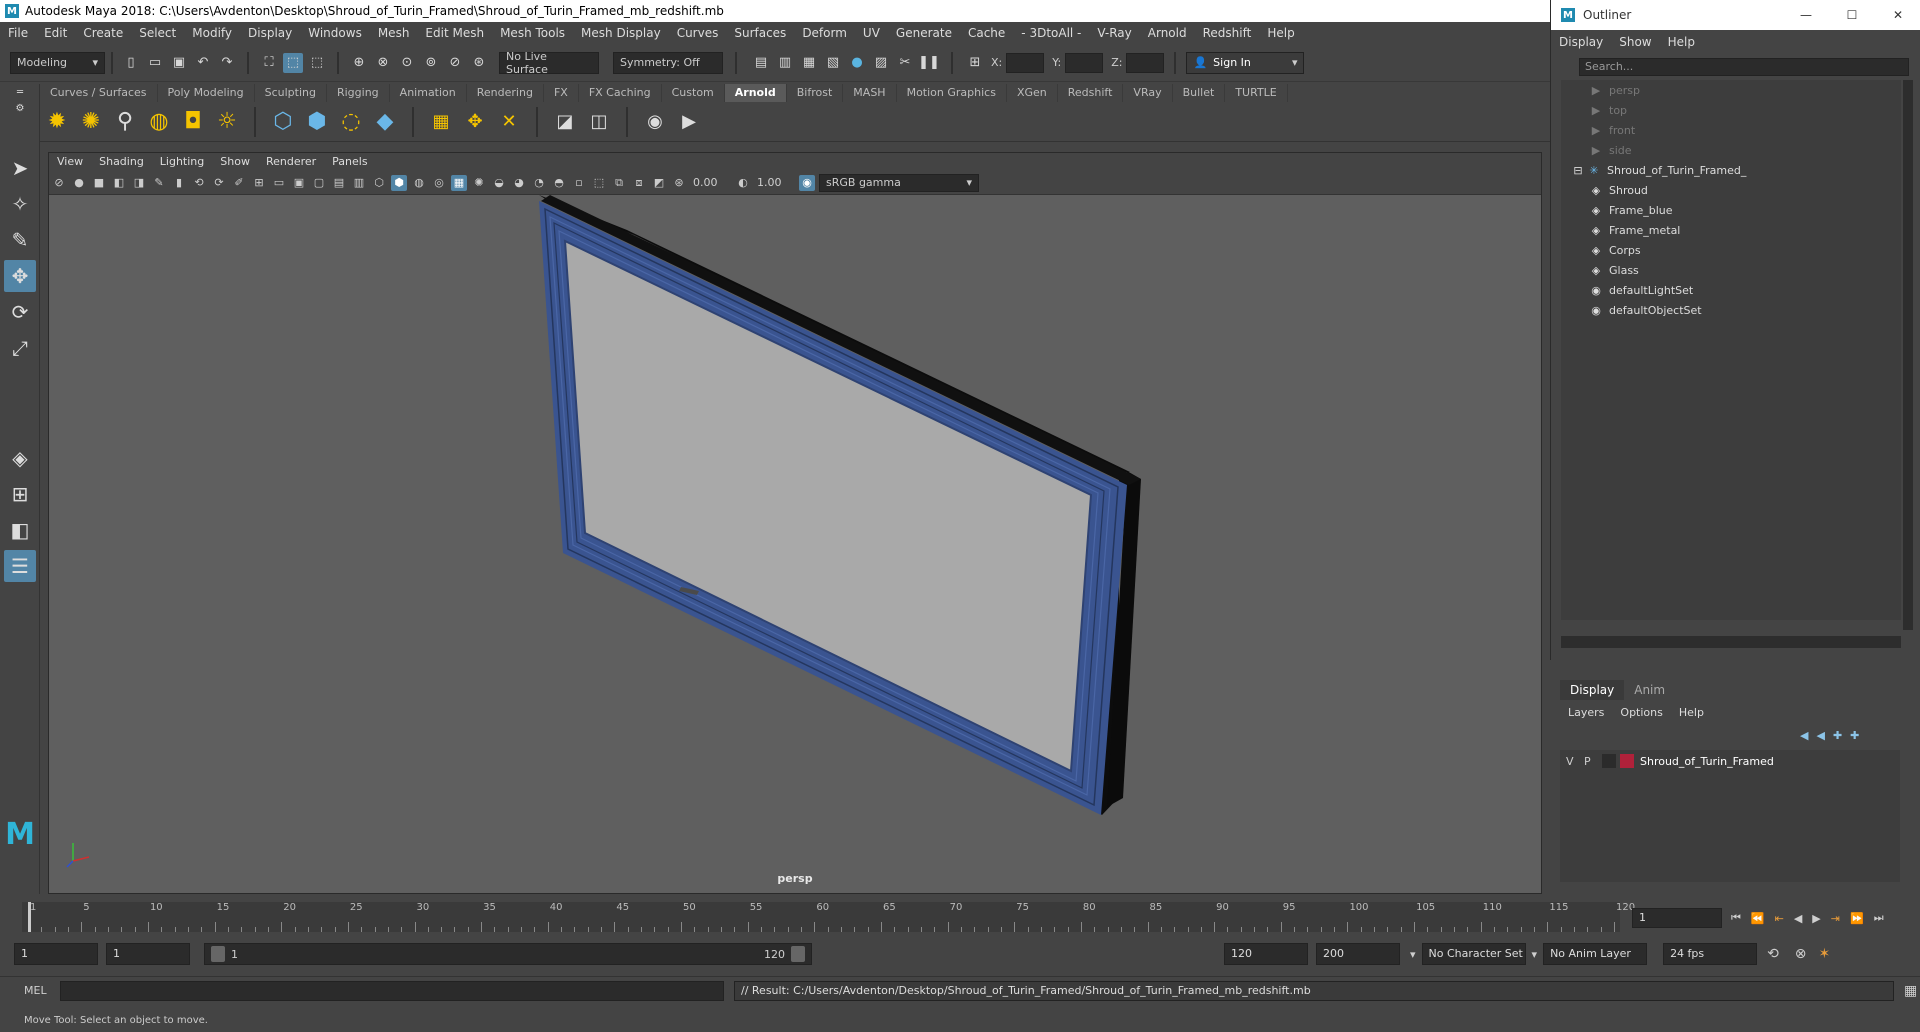 The image size is (1920, 1032). I want to click on menu-edit-mesh: Edit Mesh, so click(454, 33).